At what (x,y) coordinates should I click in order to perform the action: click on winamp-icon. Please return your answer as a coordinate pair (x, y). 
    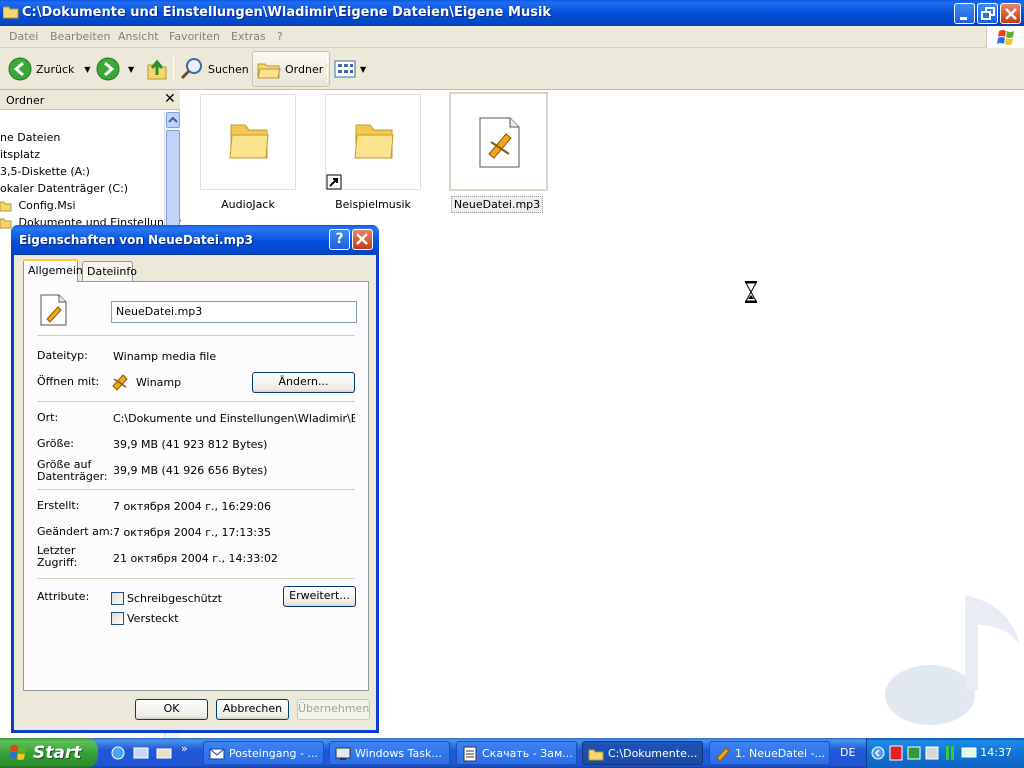
    Looking at the image, I should click on (723, 754).